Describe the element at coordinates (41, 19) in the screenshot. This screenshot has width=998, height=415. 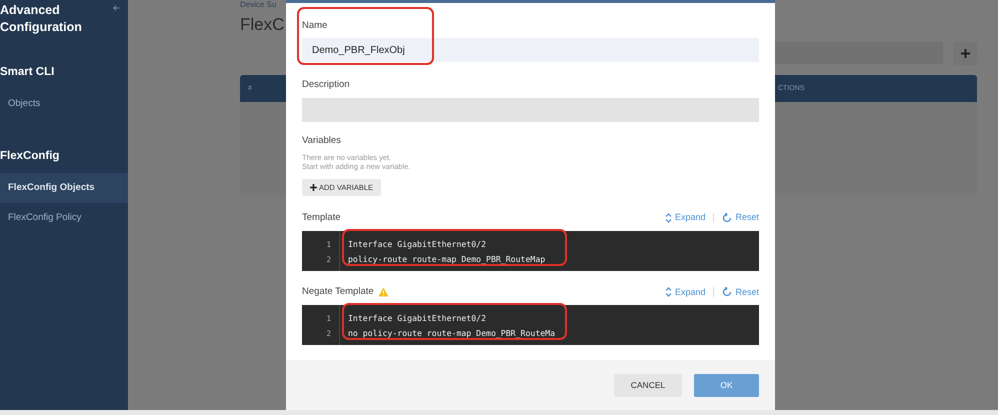
I see `sidebar-title: Advanced Configuration` at that location.